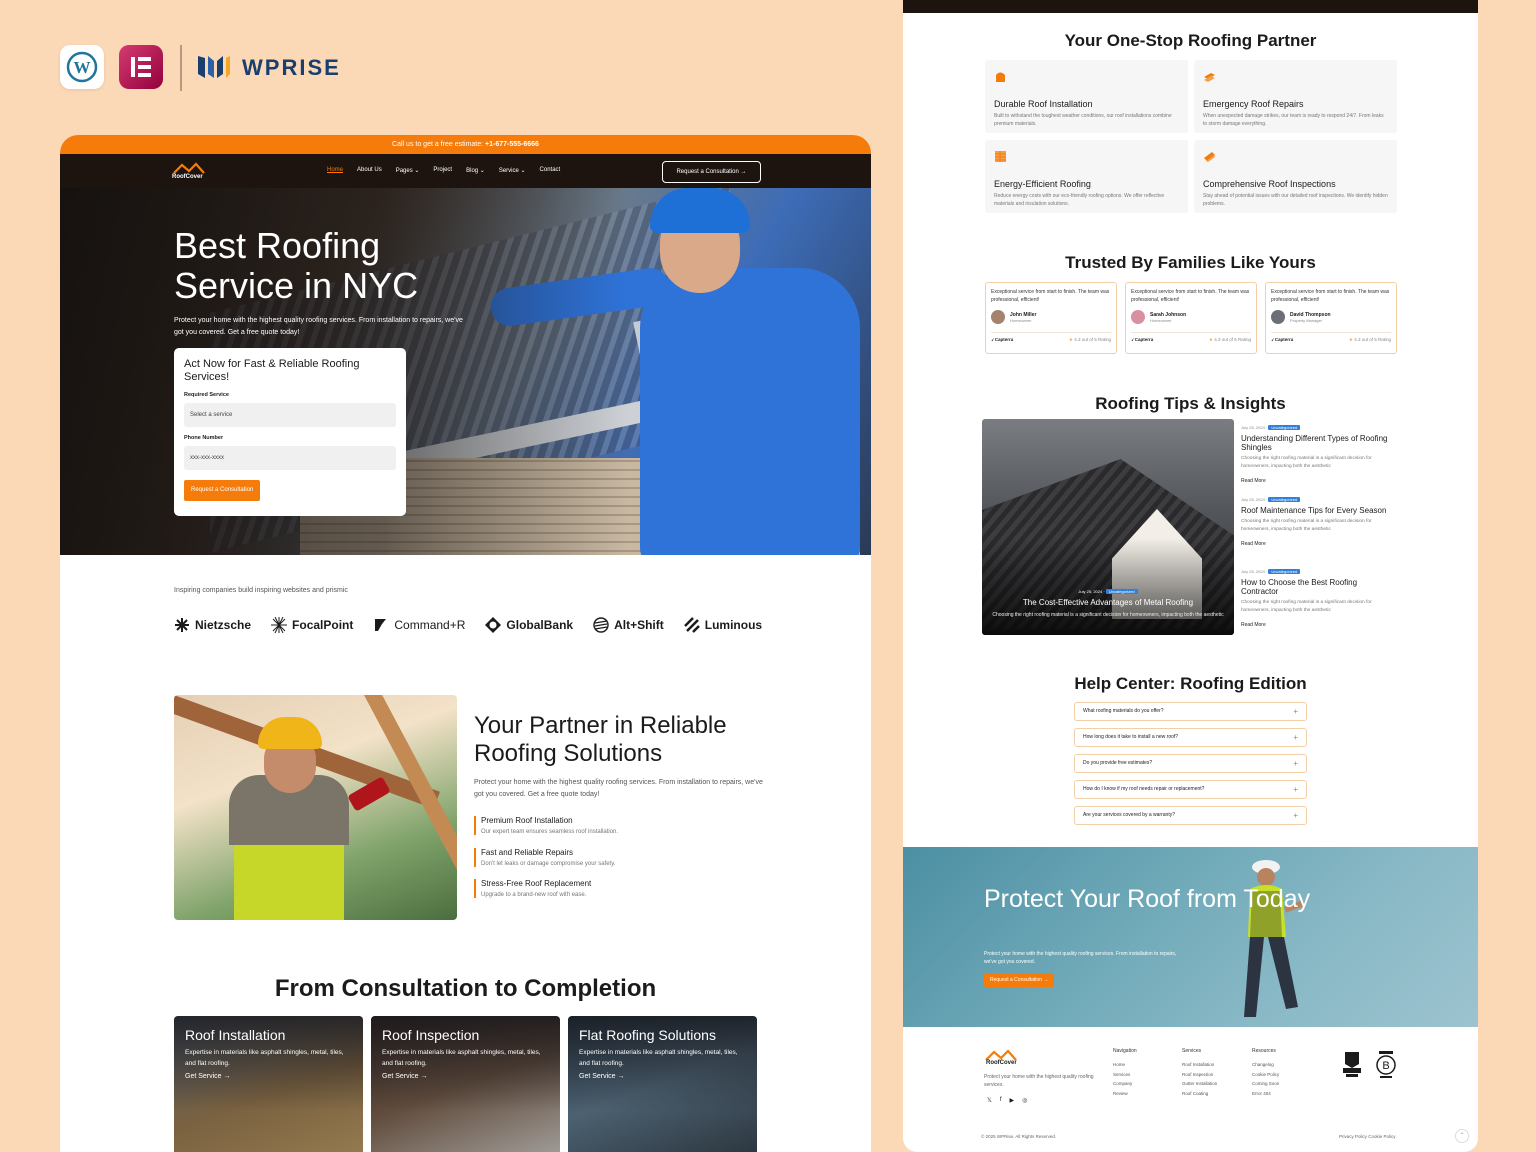 The height and width of the screenshot is (1152, 1536). Describe the element at coordinates (181, 68) in the screenshot. I see `brand-divider` at that location.